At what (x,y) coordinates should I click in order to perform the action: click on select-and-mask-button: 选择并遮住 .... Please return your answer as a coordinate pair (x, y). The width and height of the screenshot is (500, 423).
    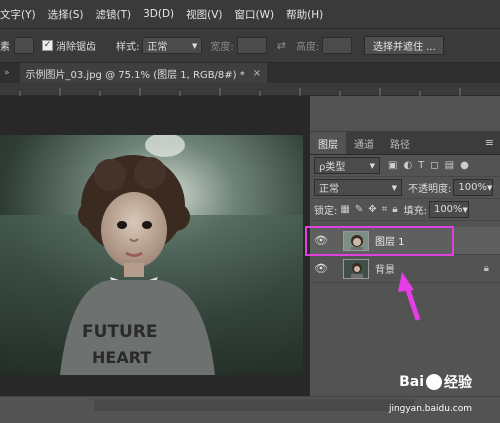
    Looking at the image, I should click on (404, 45).